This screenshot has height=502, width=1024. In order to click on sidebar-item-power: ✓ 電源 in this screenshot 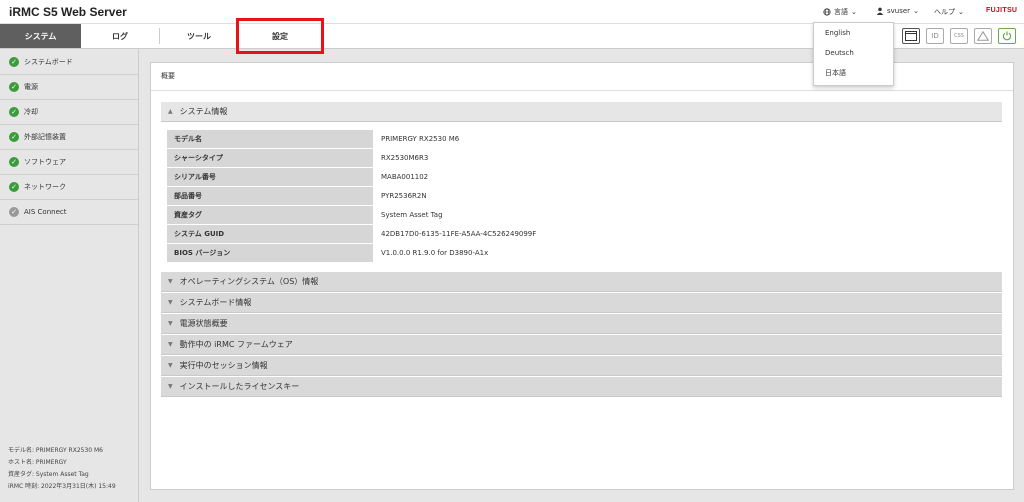, I will do `click(69, 87)`.